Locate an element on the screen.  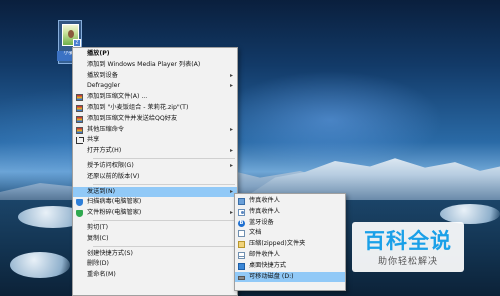
menu-item-label: 桌面快捷方式 is located at coordinates (268, 265).